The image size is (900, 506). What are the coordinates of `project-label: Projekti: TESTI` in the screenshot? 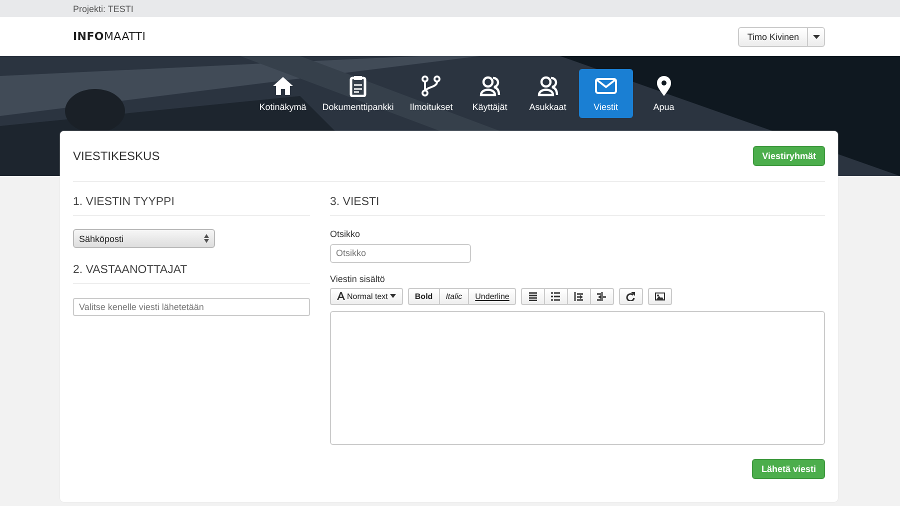 It's located at (103, 9).